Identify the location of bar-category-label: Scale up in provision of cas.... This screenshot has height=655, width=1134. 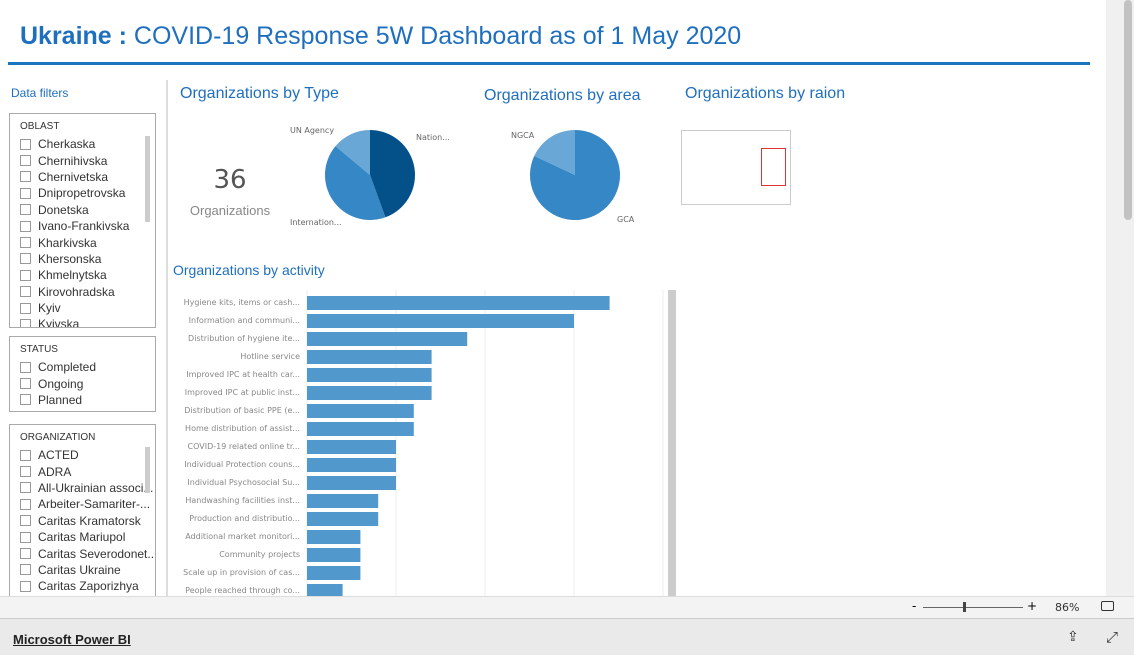
(241, 572).